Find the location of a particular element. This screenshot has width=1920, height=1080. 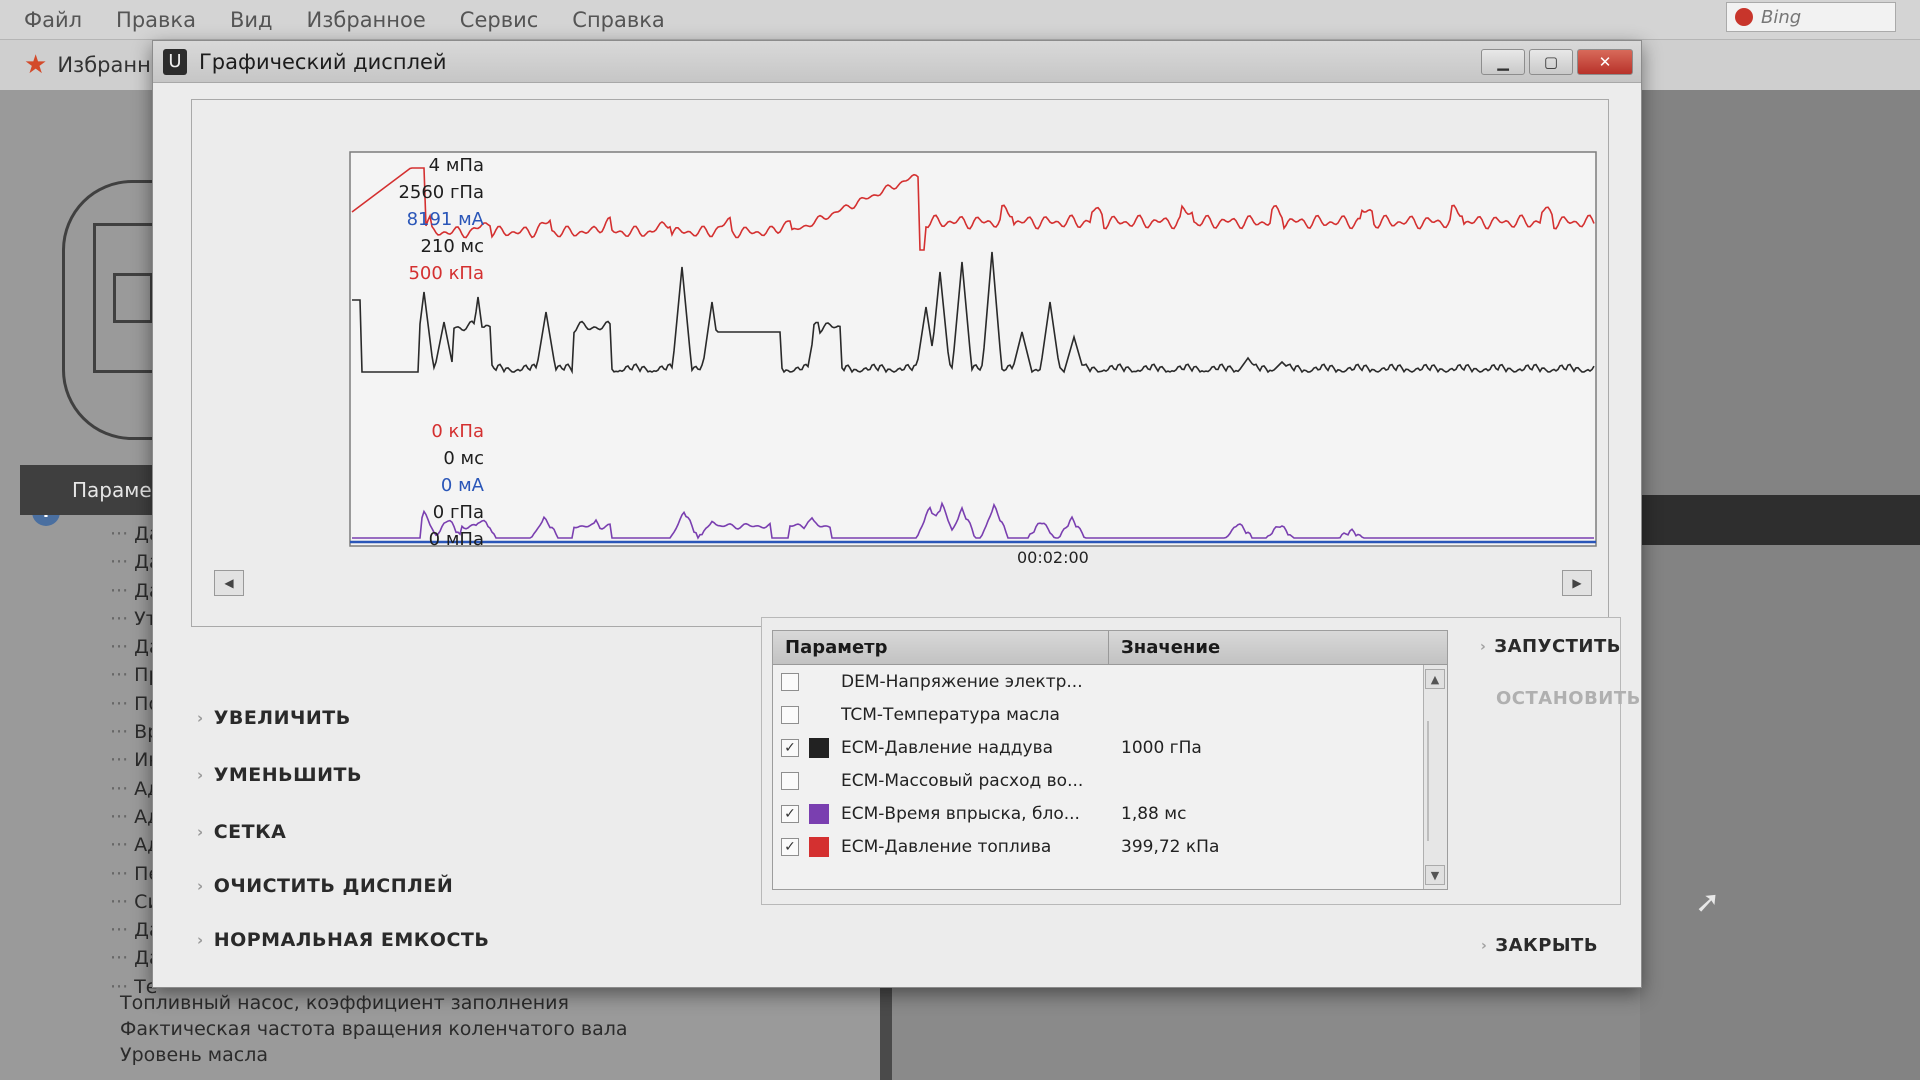

axis-label: 0 мс is located at coordinates (463, 458).